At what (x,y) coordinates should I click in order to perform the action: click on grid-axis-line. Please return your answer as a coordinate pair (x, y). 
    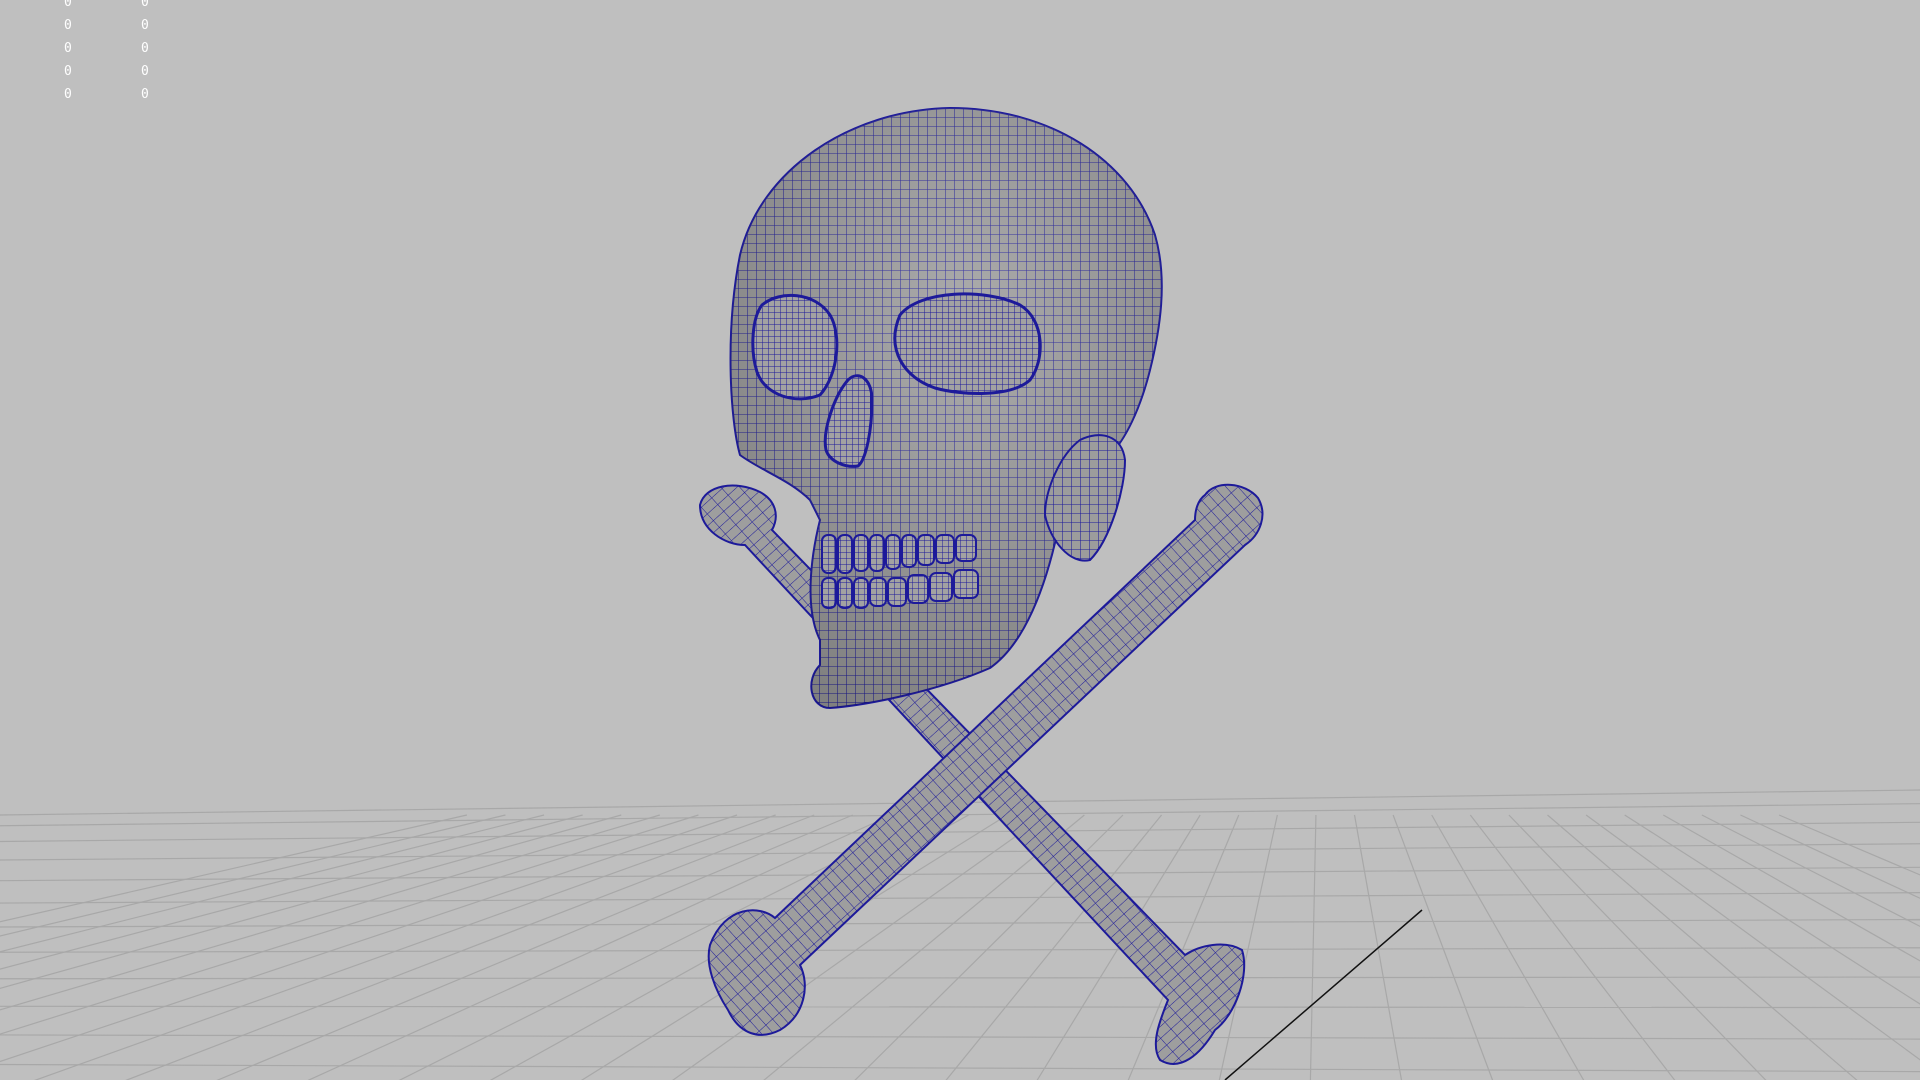
    Looking at the image, I should click on (1323, 994).